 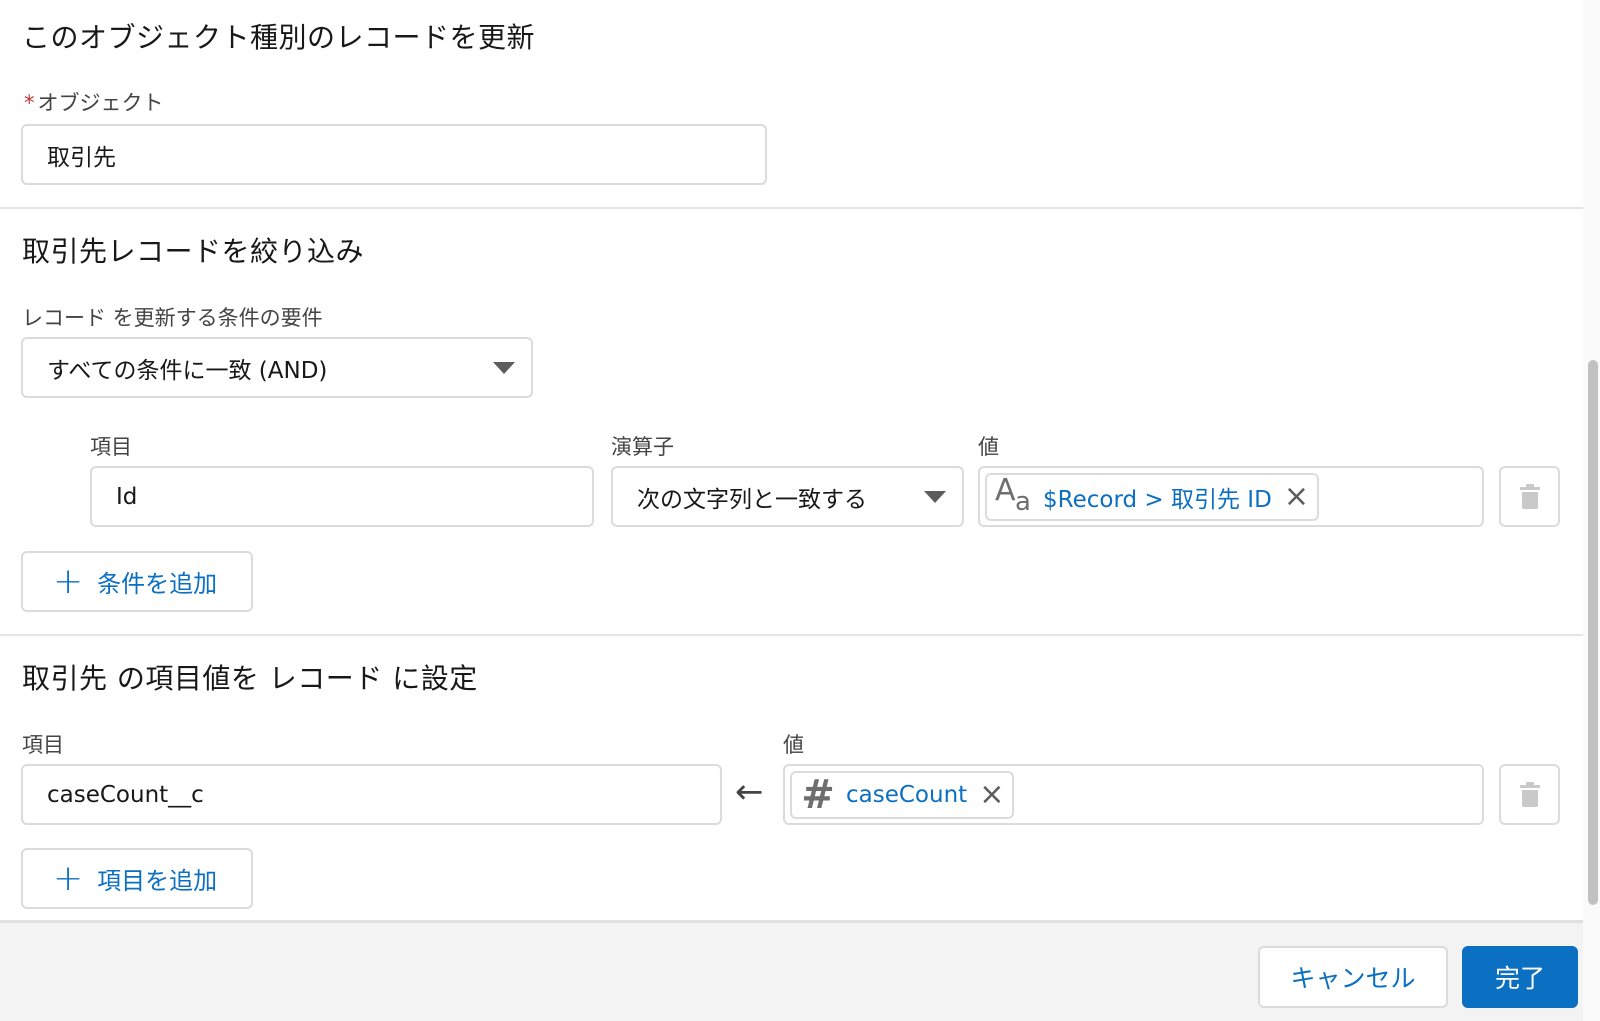 I want to click on add-condition-button: + 条件を追加, so click(x=137, y=581).